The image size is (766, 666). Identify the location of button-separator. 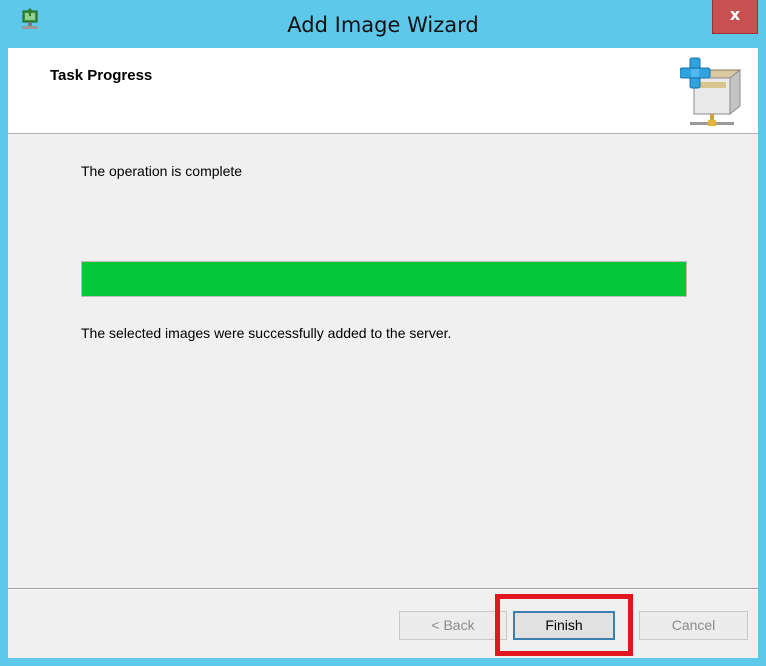
(383, 589).